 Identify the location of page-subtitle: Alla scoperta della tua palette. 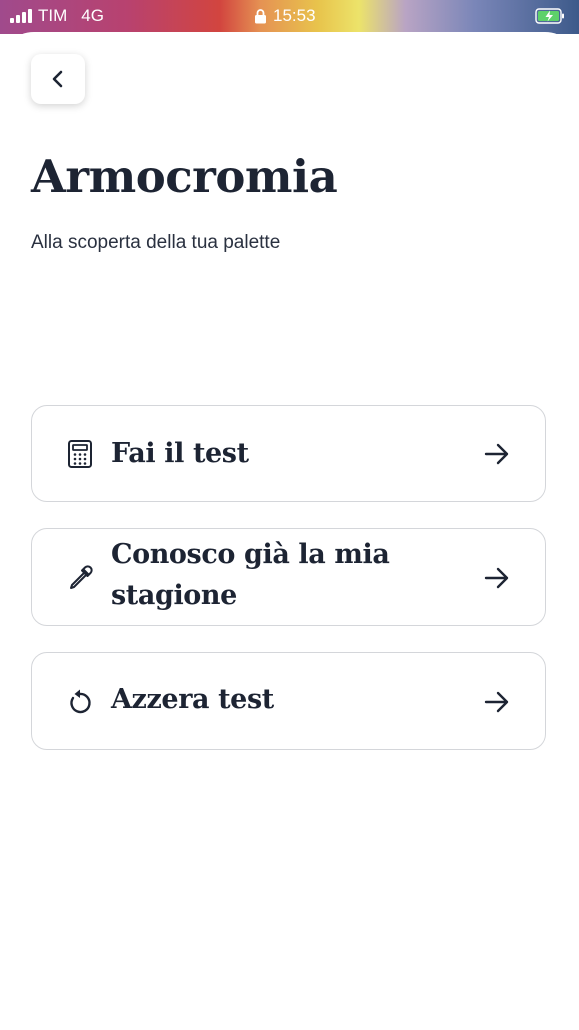
(156, 242).